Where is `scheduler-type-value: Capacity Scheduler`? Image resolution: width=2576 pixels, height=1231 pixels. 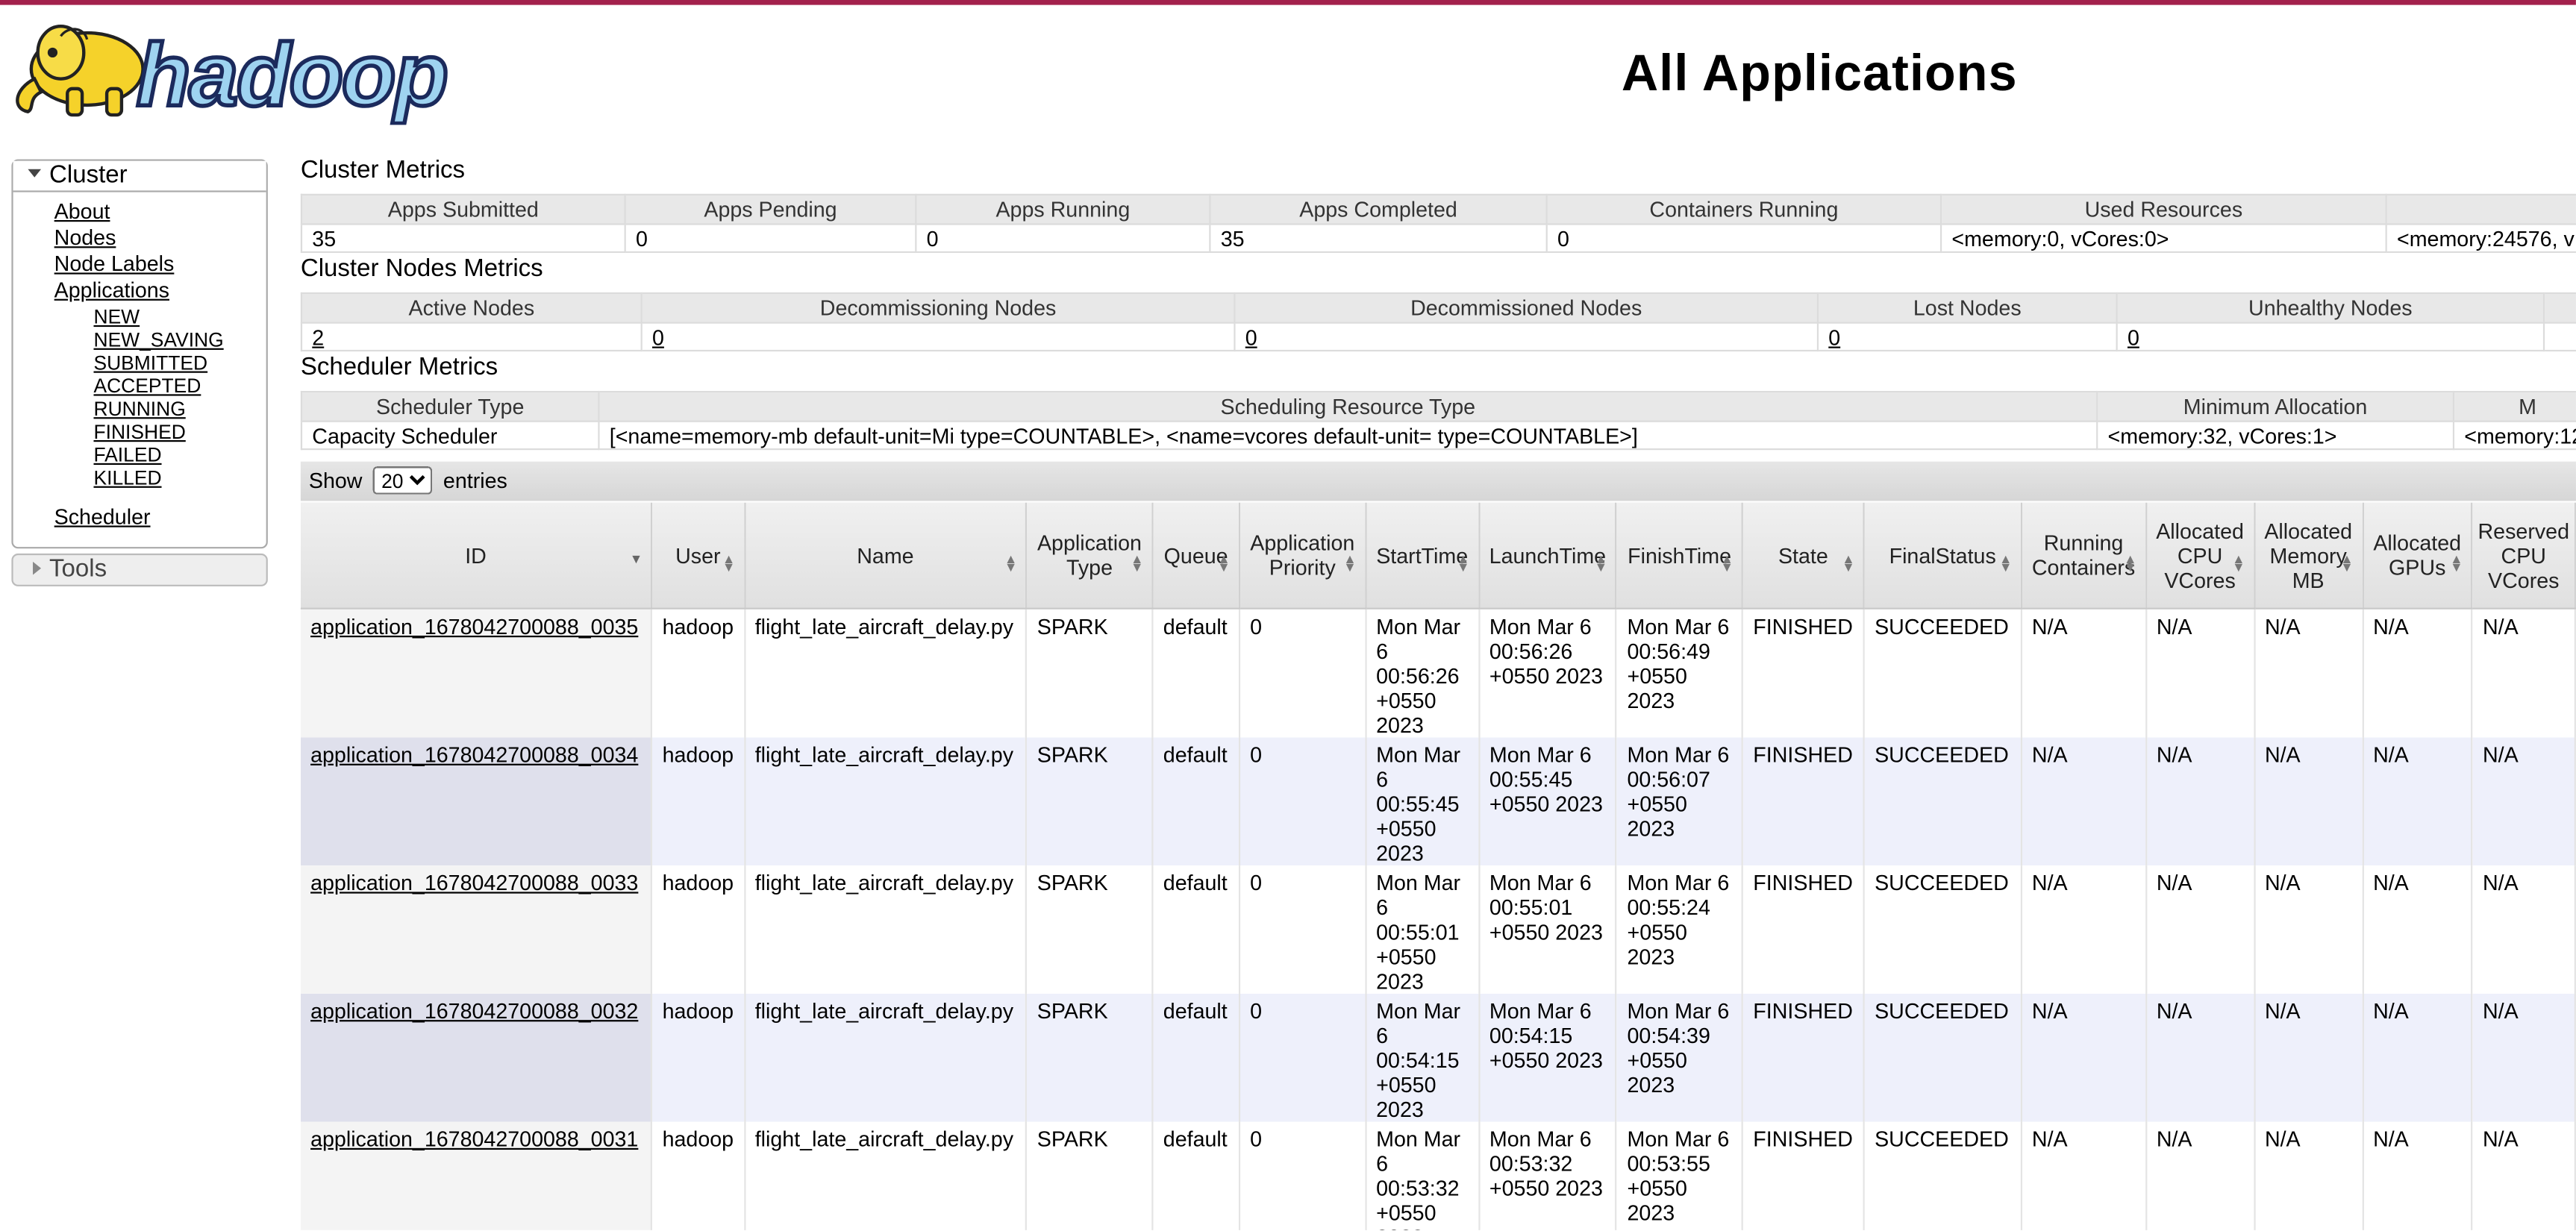
scheduler-type-value: Capacity Scheduler is located at coordinates (450, 435).